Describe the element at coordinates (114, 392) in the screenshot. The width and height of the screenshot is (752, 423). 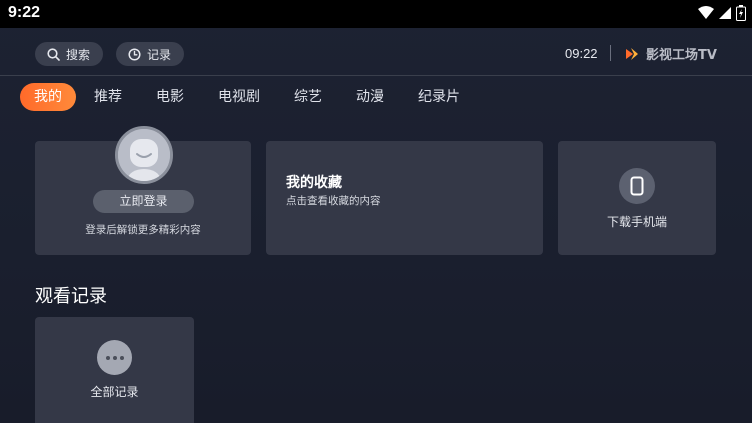
I see `all-history-label: 全部记录` at that location.